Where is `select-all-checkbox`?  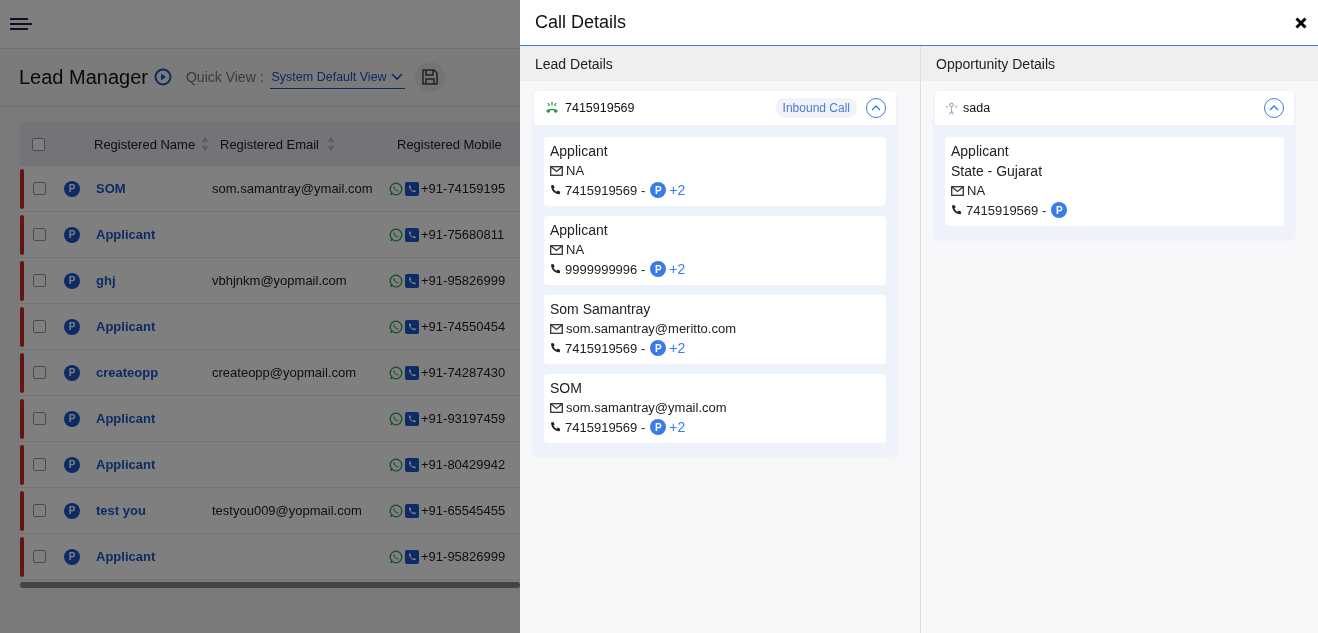
select-all-checkbox is located at coordinates (38, 144).